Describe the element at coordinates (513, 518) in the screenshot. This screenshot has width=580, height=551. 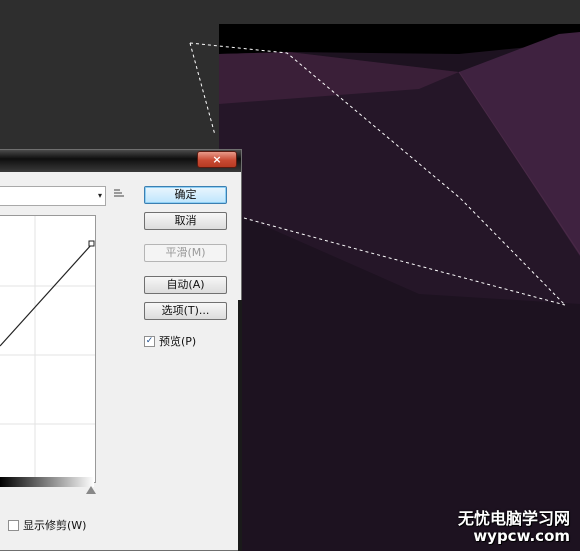
I see `watermark-site-name: 无忧电脑学习网` at that location.